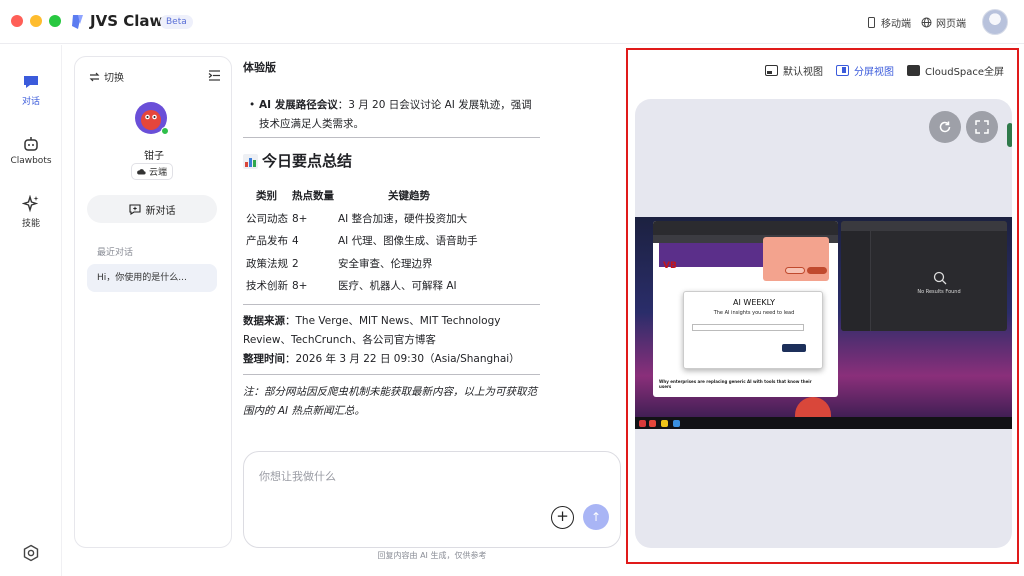  What do you see at coordinates (297, 476) in the screenshot?
I see `message-input-placeholder: 你想让我做什么` at bounding box center [297, 476].